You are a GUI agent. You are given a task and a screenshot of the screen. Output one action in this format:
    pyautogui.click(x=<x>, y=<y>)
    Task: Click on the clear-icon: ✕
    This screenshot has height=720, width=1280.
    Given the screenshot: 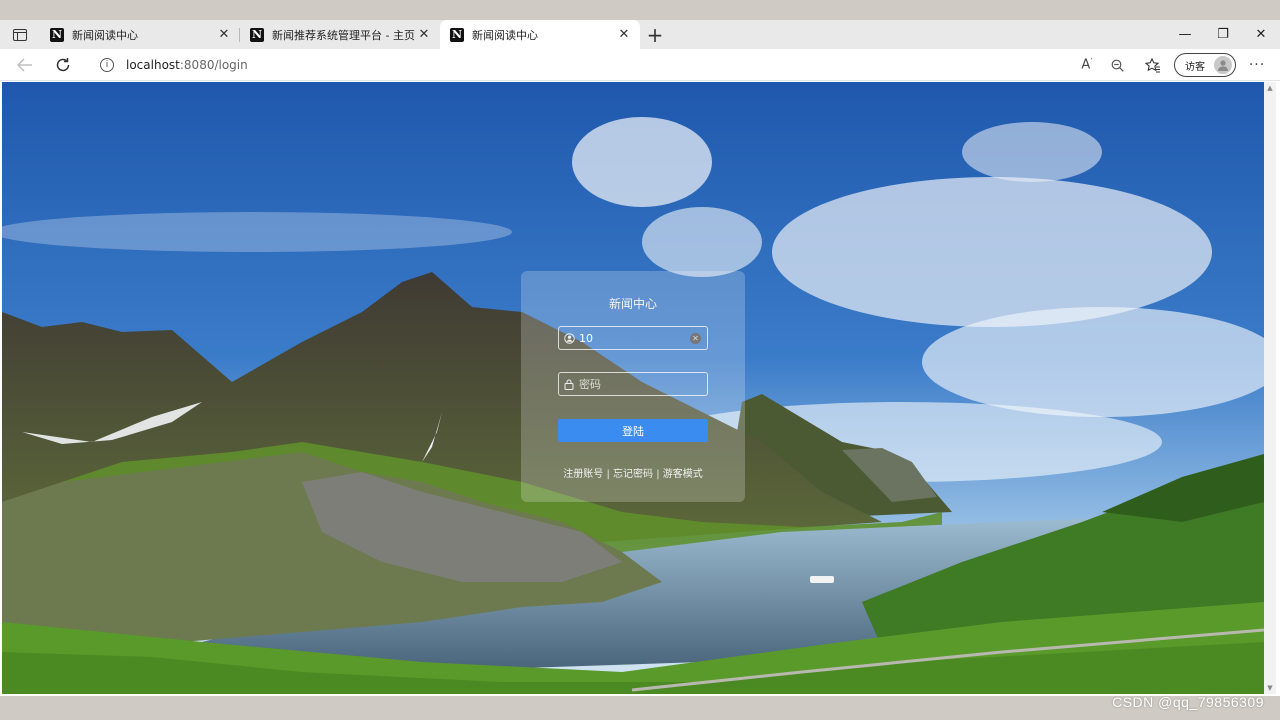 What is the action you would take?
    pyautogui.click(x=695, y=338)
    